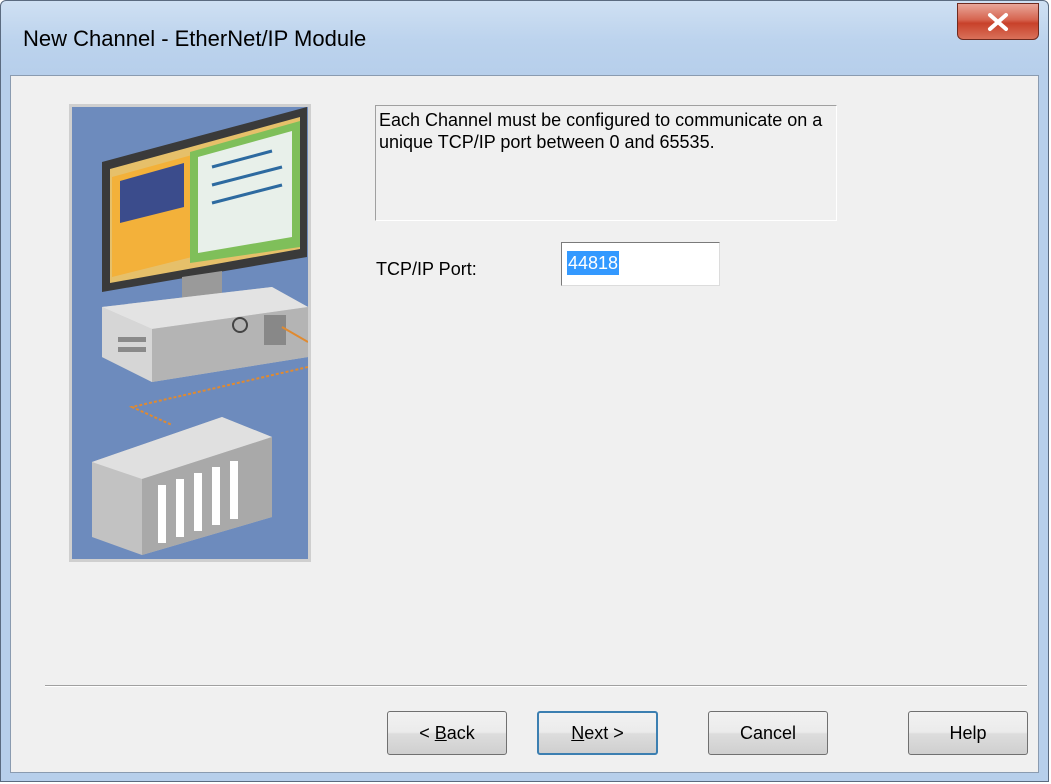 The height and width of the screenshot is (784, 1051). Describe the element at coordinates (427, 732) in the screenshot. I see `back-button-prefix: <` at that location.